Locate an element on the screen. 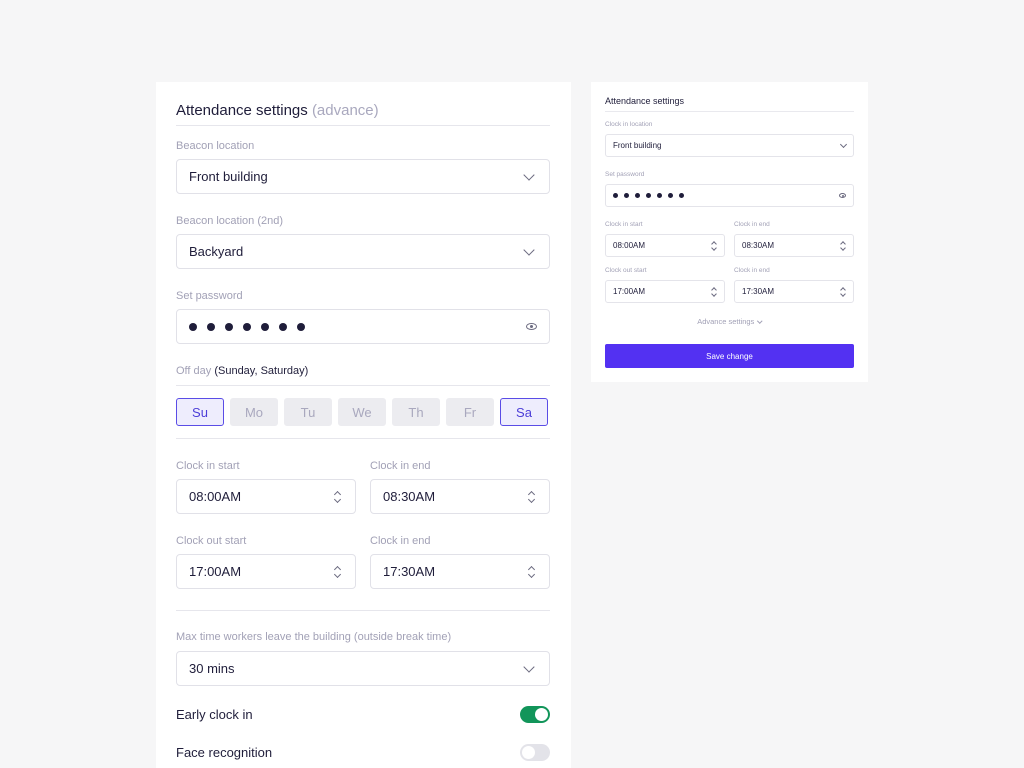 Image resolution: width=1024 pixels, height=768 pixels. beacon-location-label: Beacon location is located at coordinates (215, 146).